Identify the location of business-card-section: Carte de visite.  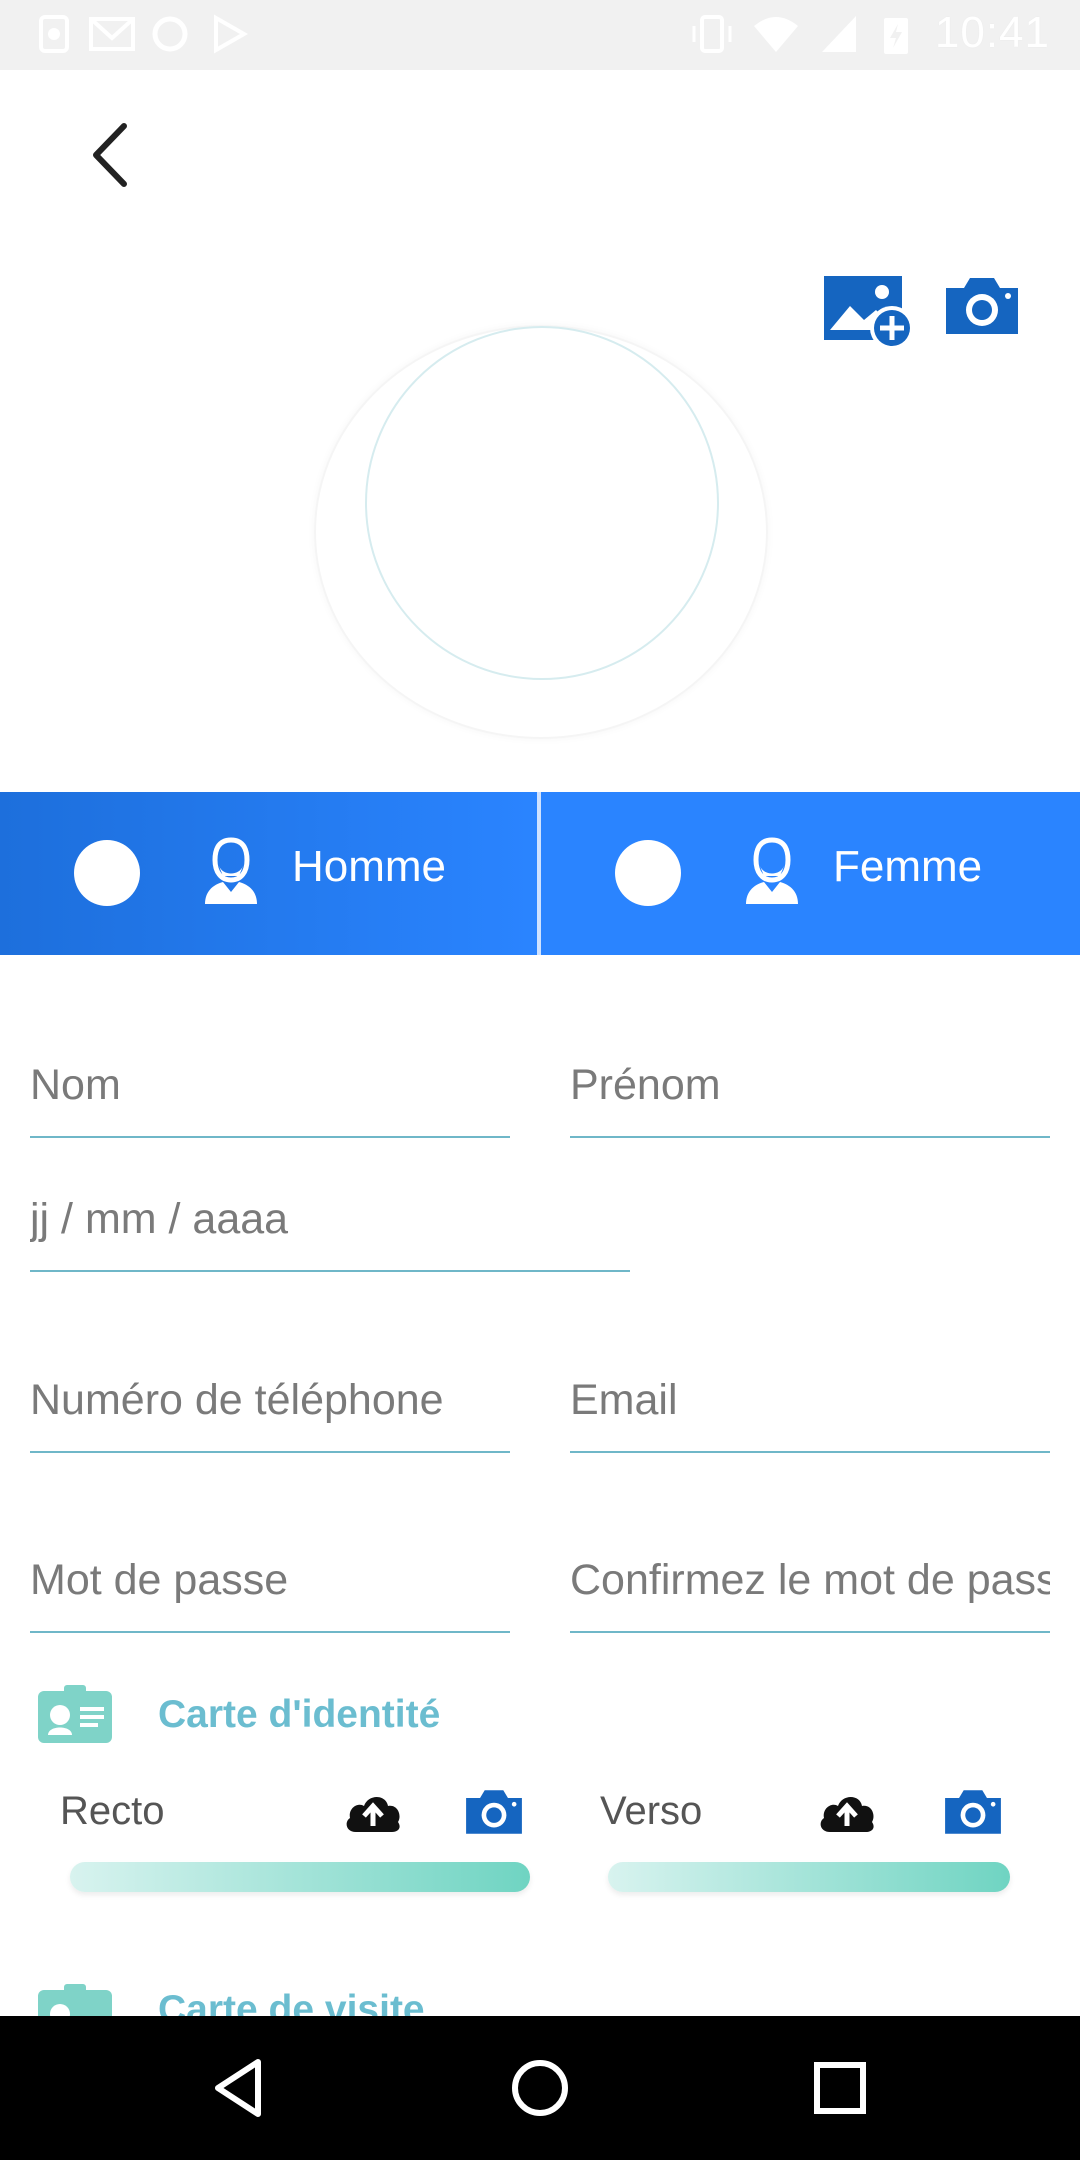
(540, 1993).